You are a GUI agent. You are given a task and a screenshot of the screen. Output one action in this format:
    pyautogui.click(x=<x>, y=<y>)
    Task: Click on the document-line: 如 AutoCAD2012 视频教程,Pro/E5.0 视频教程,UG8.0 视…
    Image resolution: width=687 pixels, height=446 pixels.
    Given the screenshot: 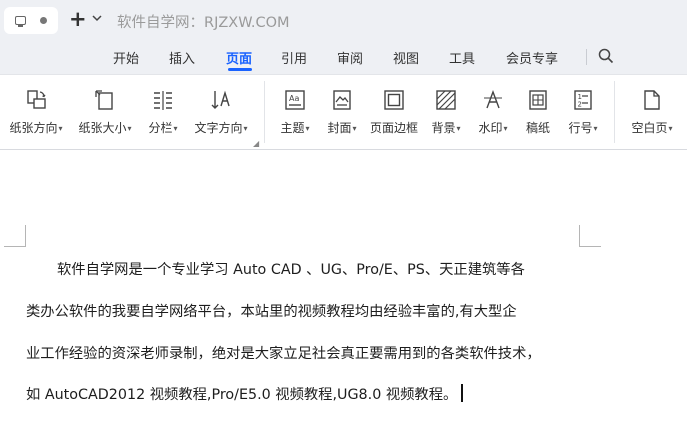 What is the action you would take?
    pyautogui.click(x=241, y=395)
    